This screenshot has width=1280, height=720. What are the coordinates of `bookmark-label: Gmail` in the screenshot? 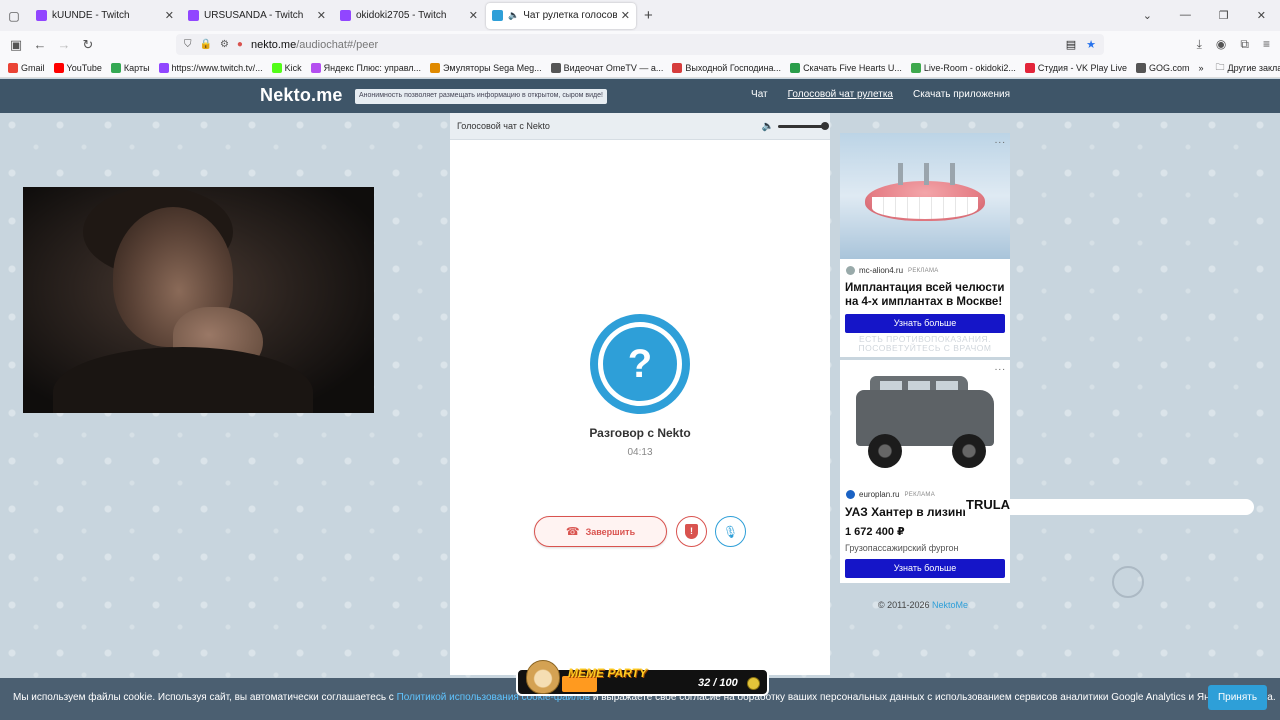 It's located at (33, 67).